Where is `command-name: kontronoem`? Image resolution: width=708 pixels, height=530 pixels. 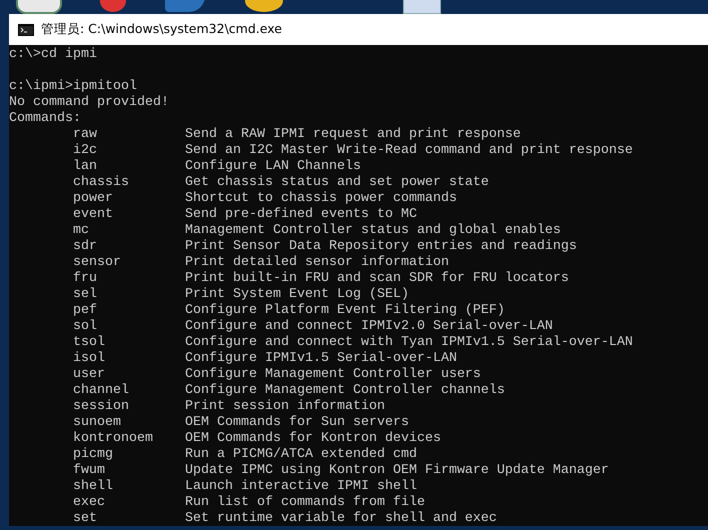
command-name: kontronoem is located at coordinates (113, 439).